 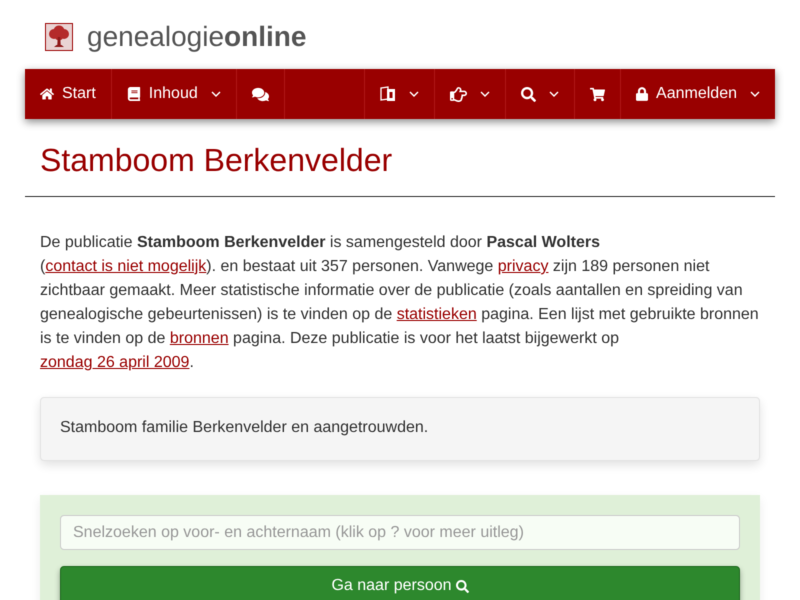 What do you see at coordinates (459, 94) in the screenshot?
I see `pointing-hand-icon` at bounding box center [459, 94].